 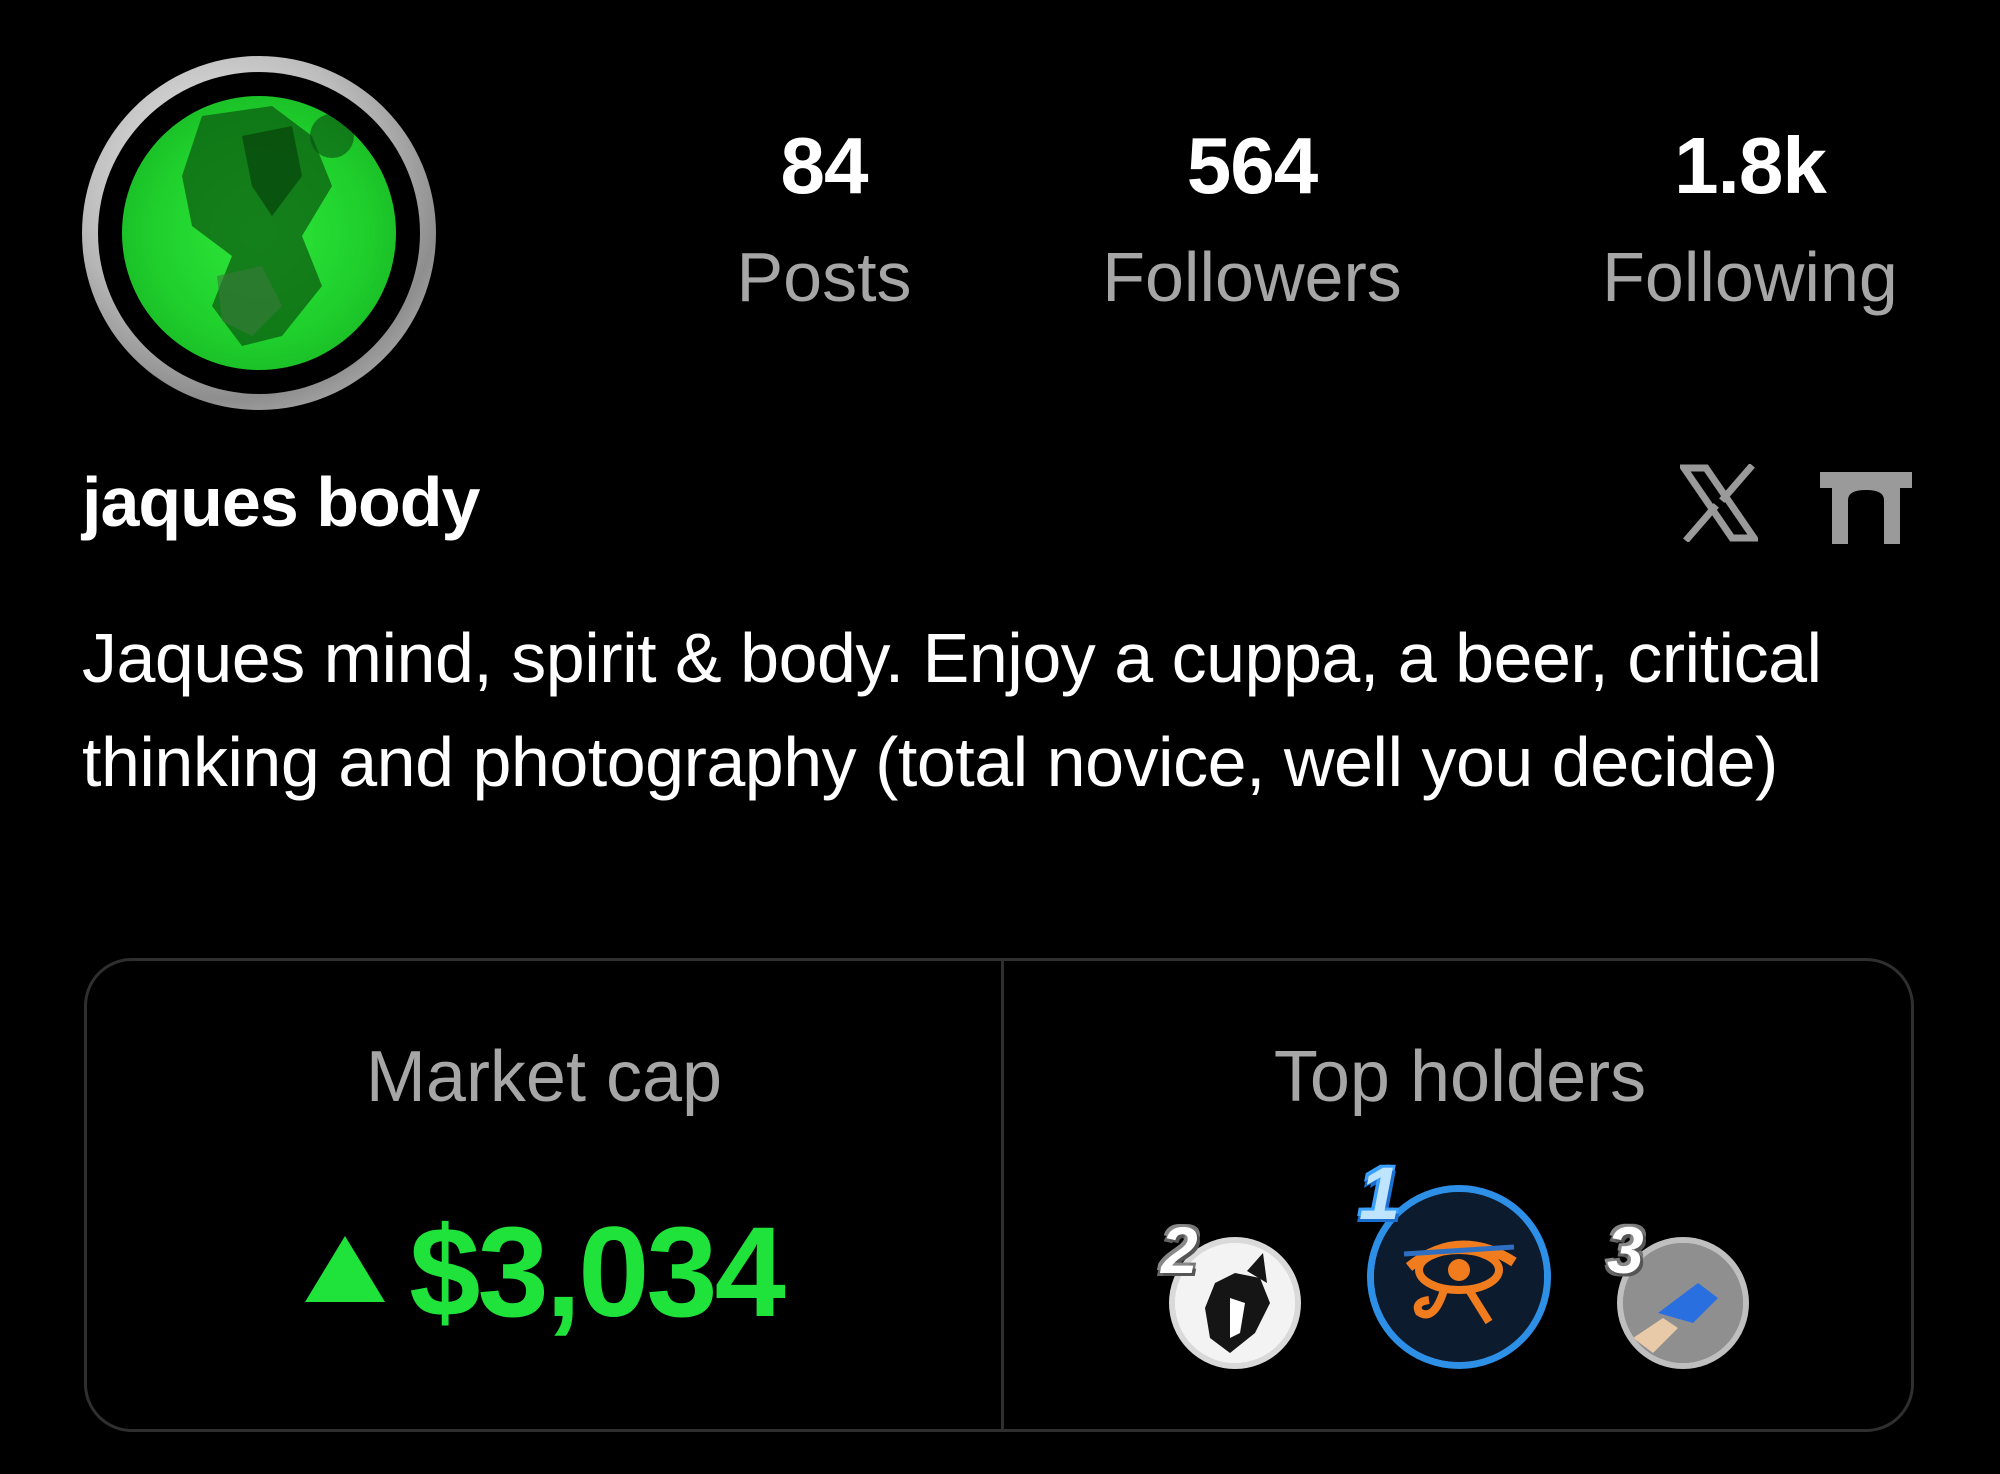 I want to click on stat-posts: 84 Posts, so click(x=824, y=218).